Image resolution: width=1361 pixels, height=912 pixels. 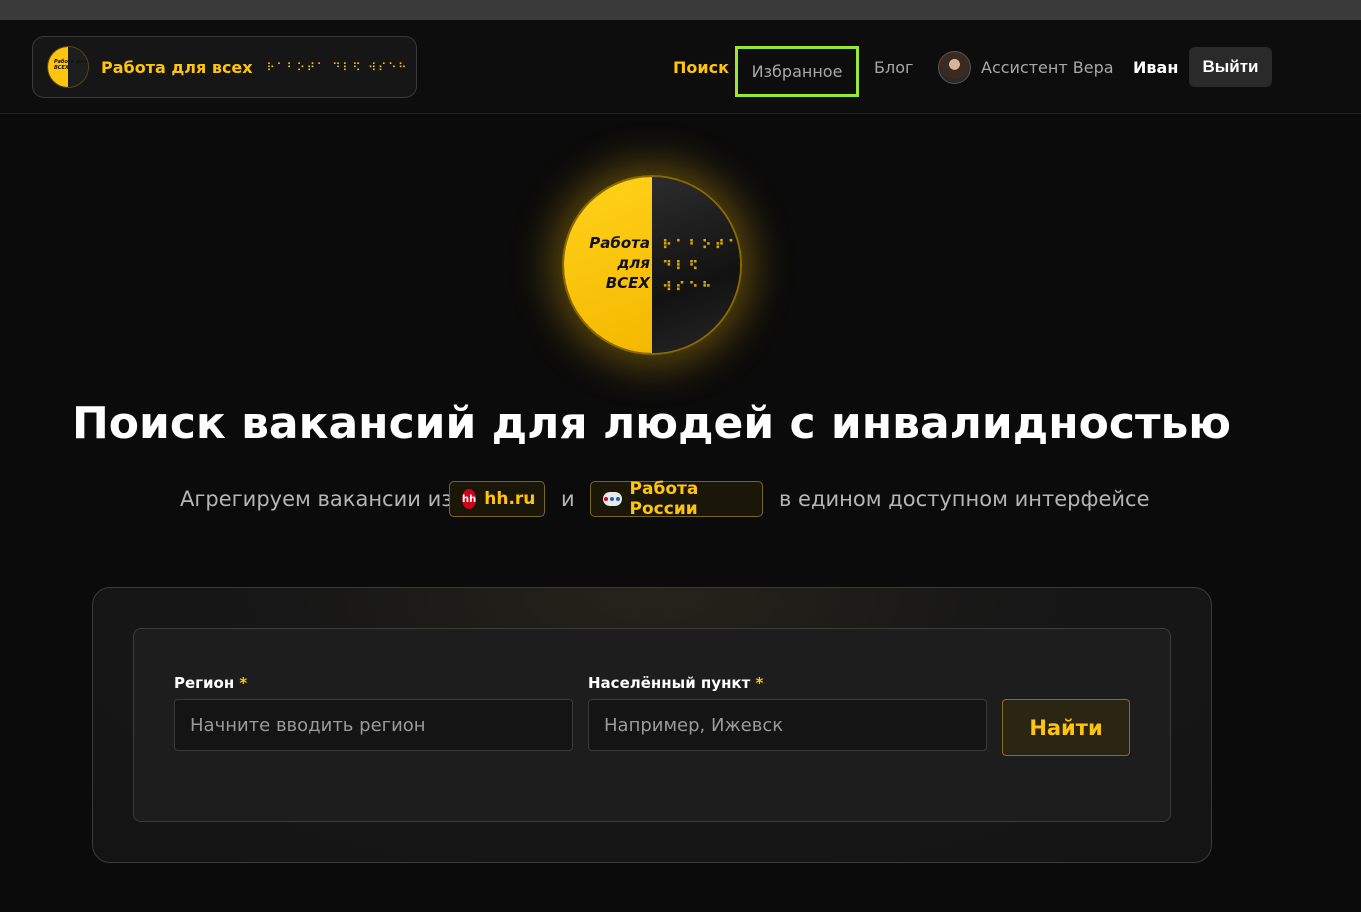 I want to click on user-name: Иван, so click(x=1156, y=67).